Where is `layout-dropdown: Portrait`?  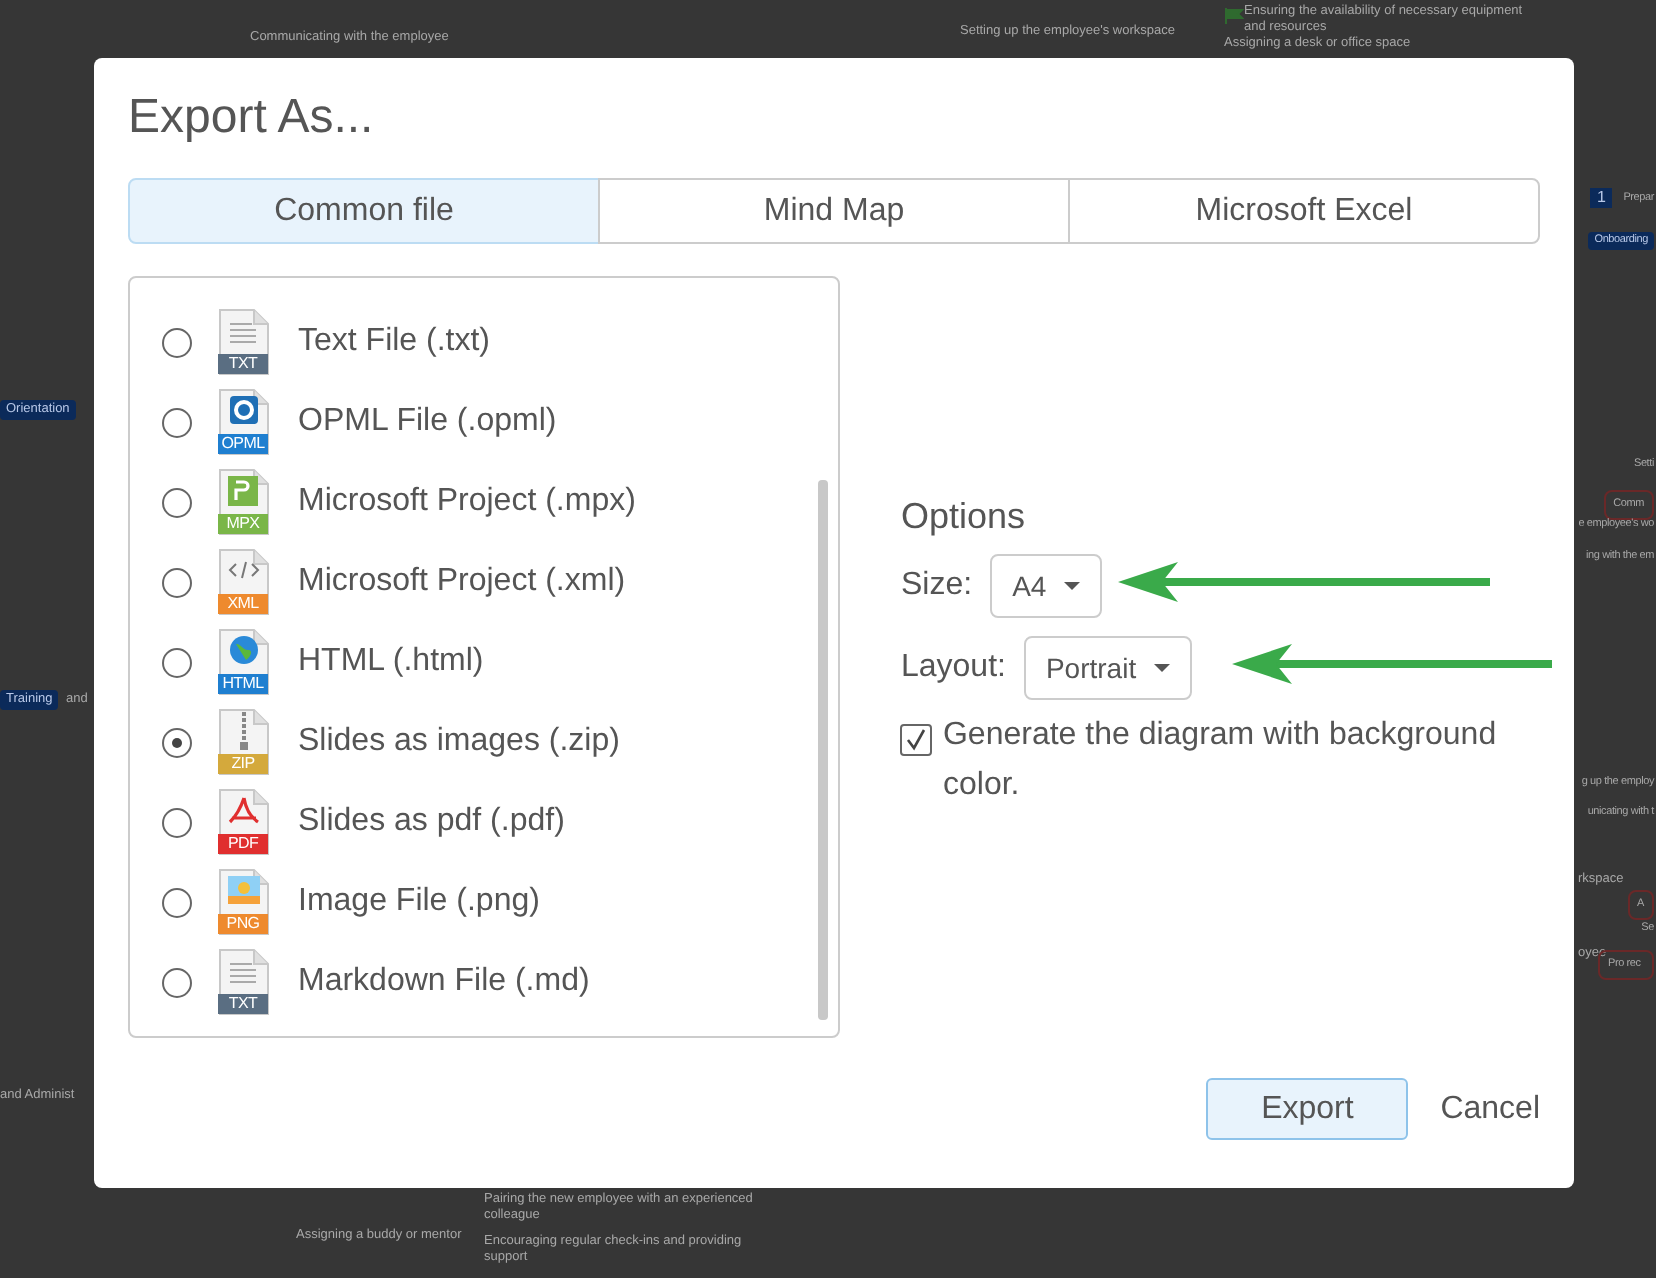
layout-dropdown: Portrait is located at coordinates (1108, 668).